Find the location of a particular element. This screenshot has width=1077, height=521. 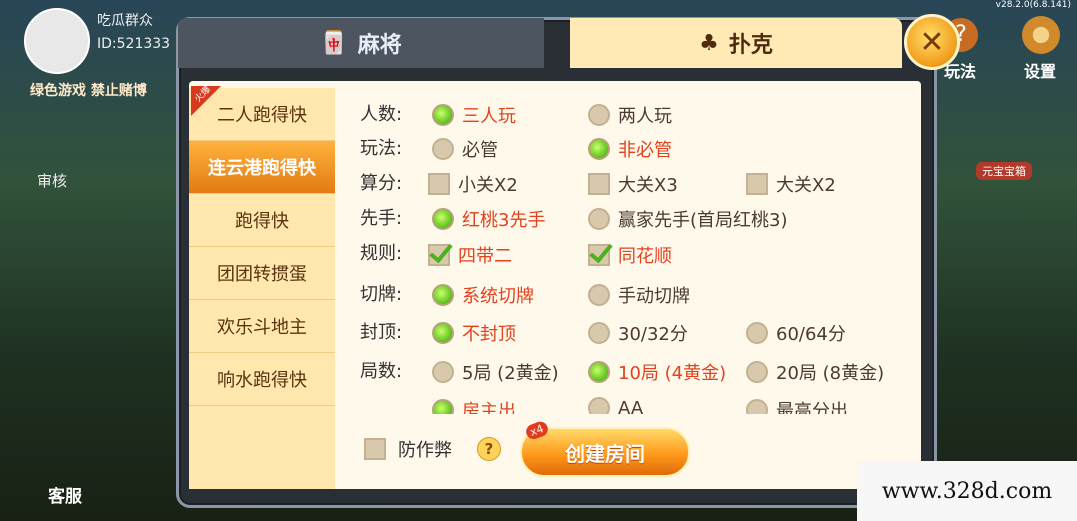

option-no-cap: 不封顶 is located at coordinates (474, 333).